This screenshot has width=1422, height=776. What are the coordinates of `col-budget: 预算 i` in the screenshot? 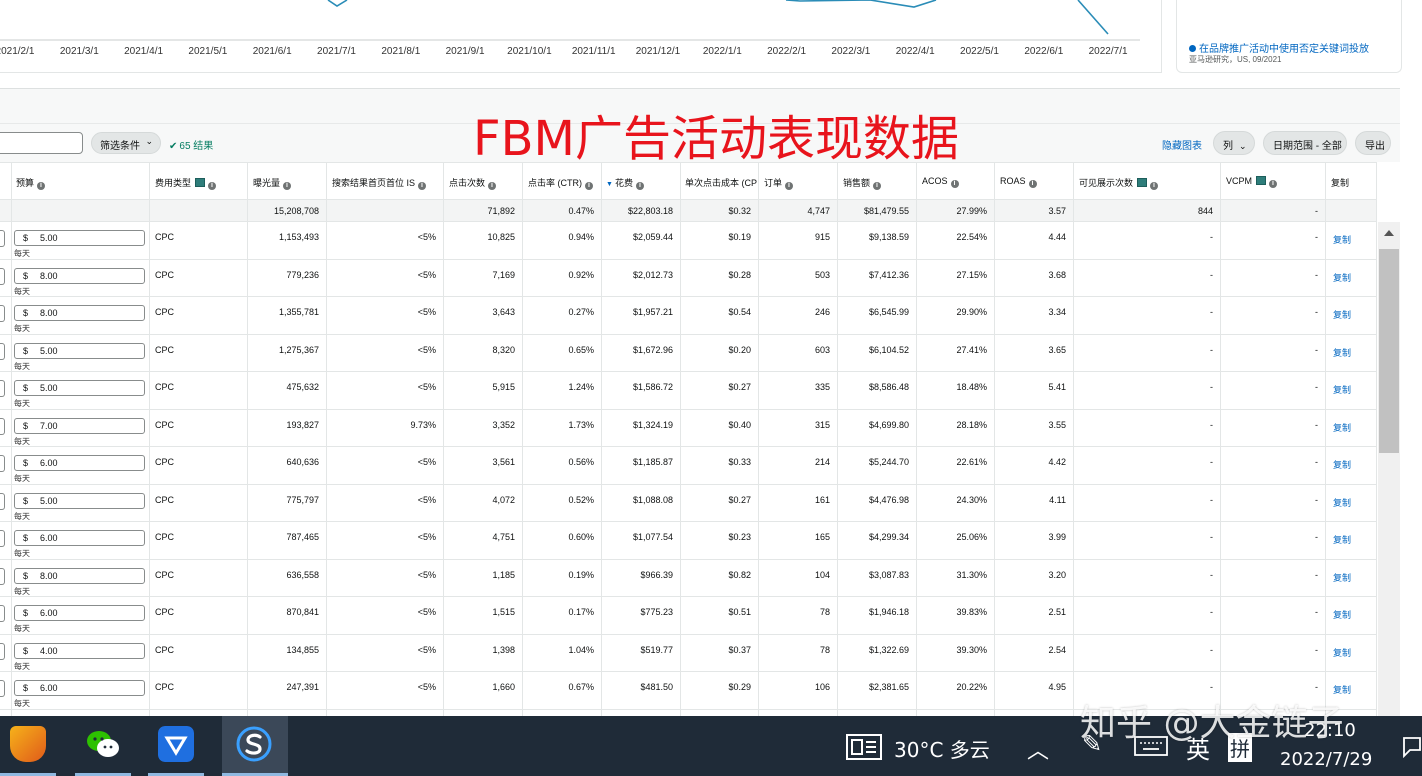 It's located at (31, 183).